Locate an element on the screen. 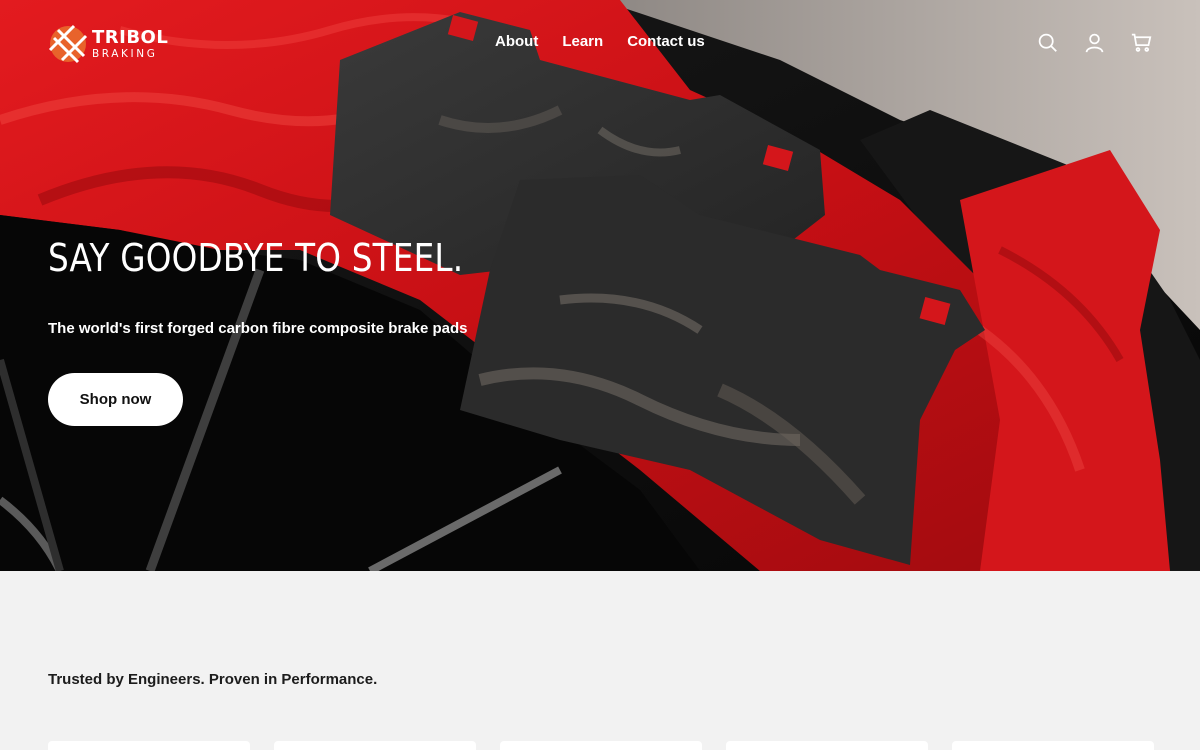 The image size is (1200, 750). partner-cards is located at coordinates (601, 745).